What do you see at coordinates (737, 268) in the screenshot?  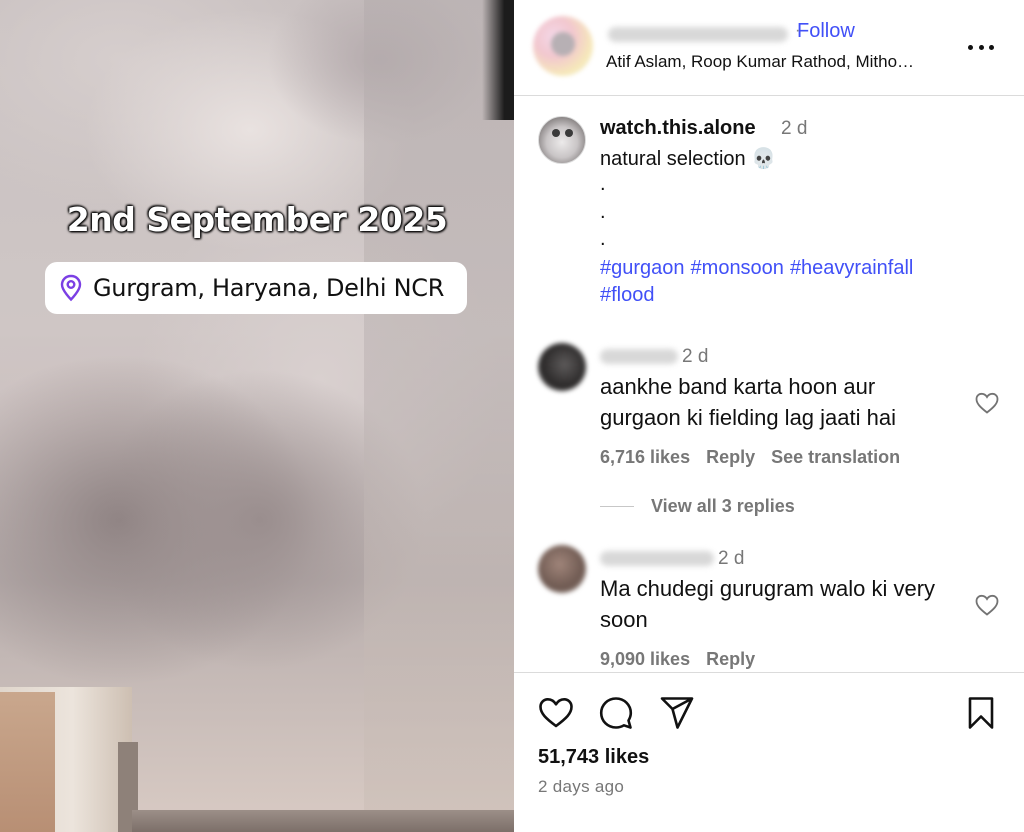 I see `hashtag-link: #monsoon` at bounding box center [737, 268].